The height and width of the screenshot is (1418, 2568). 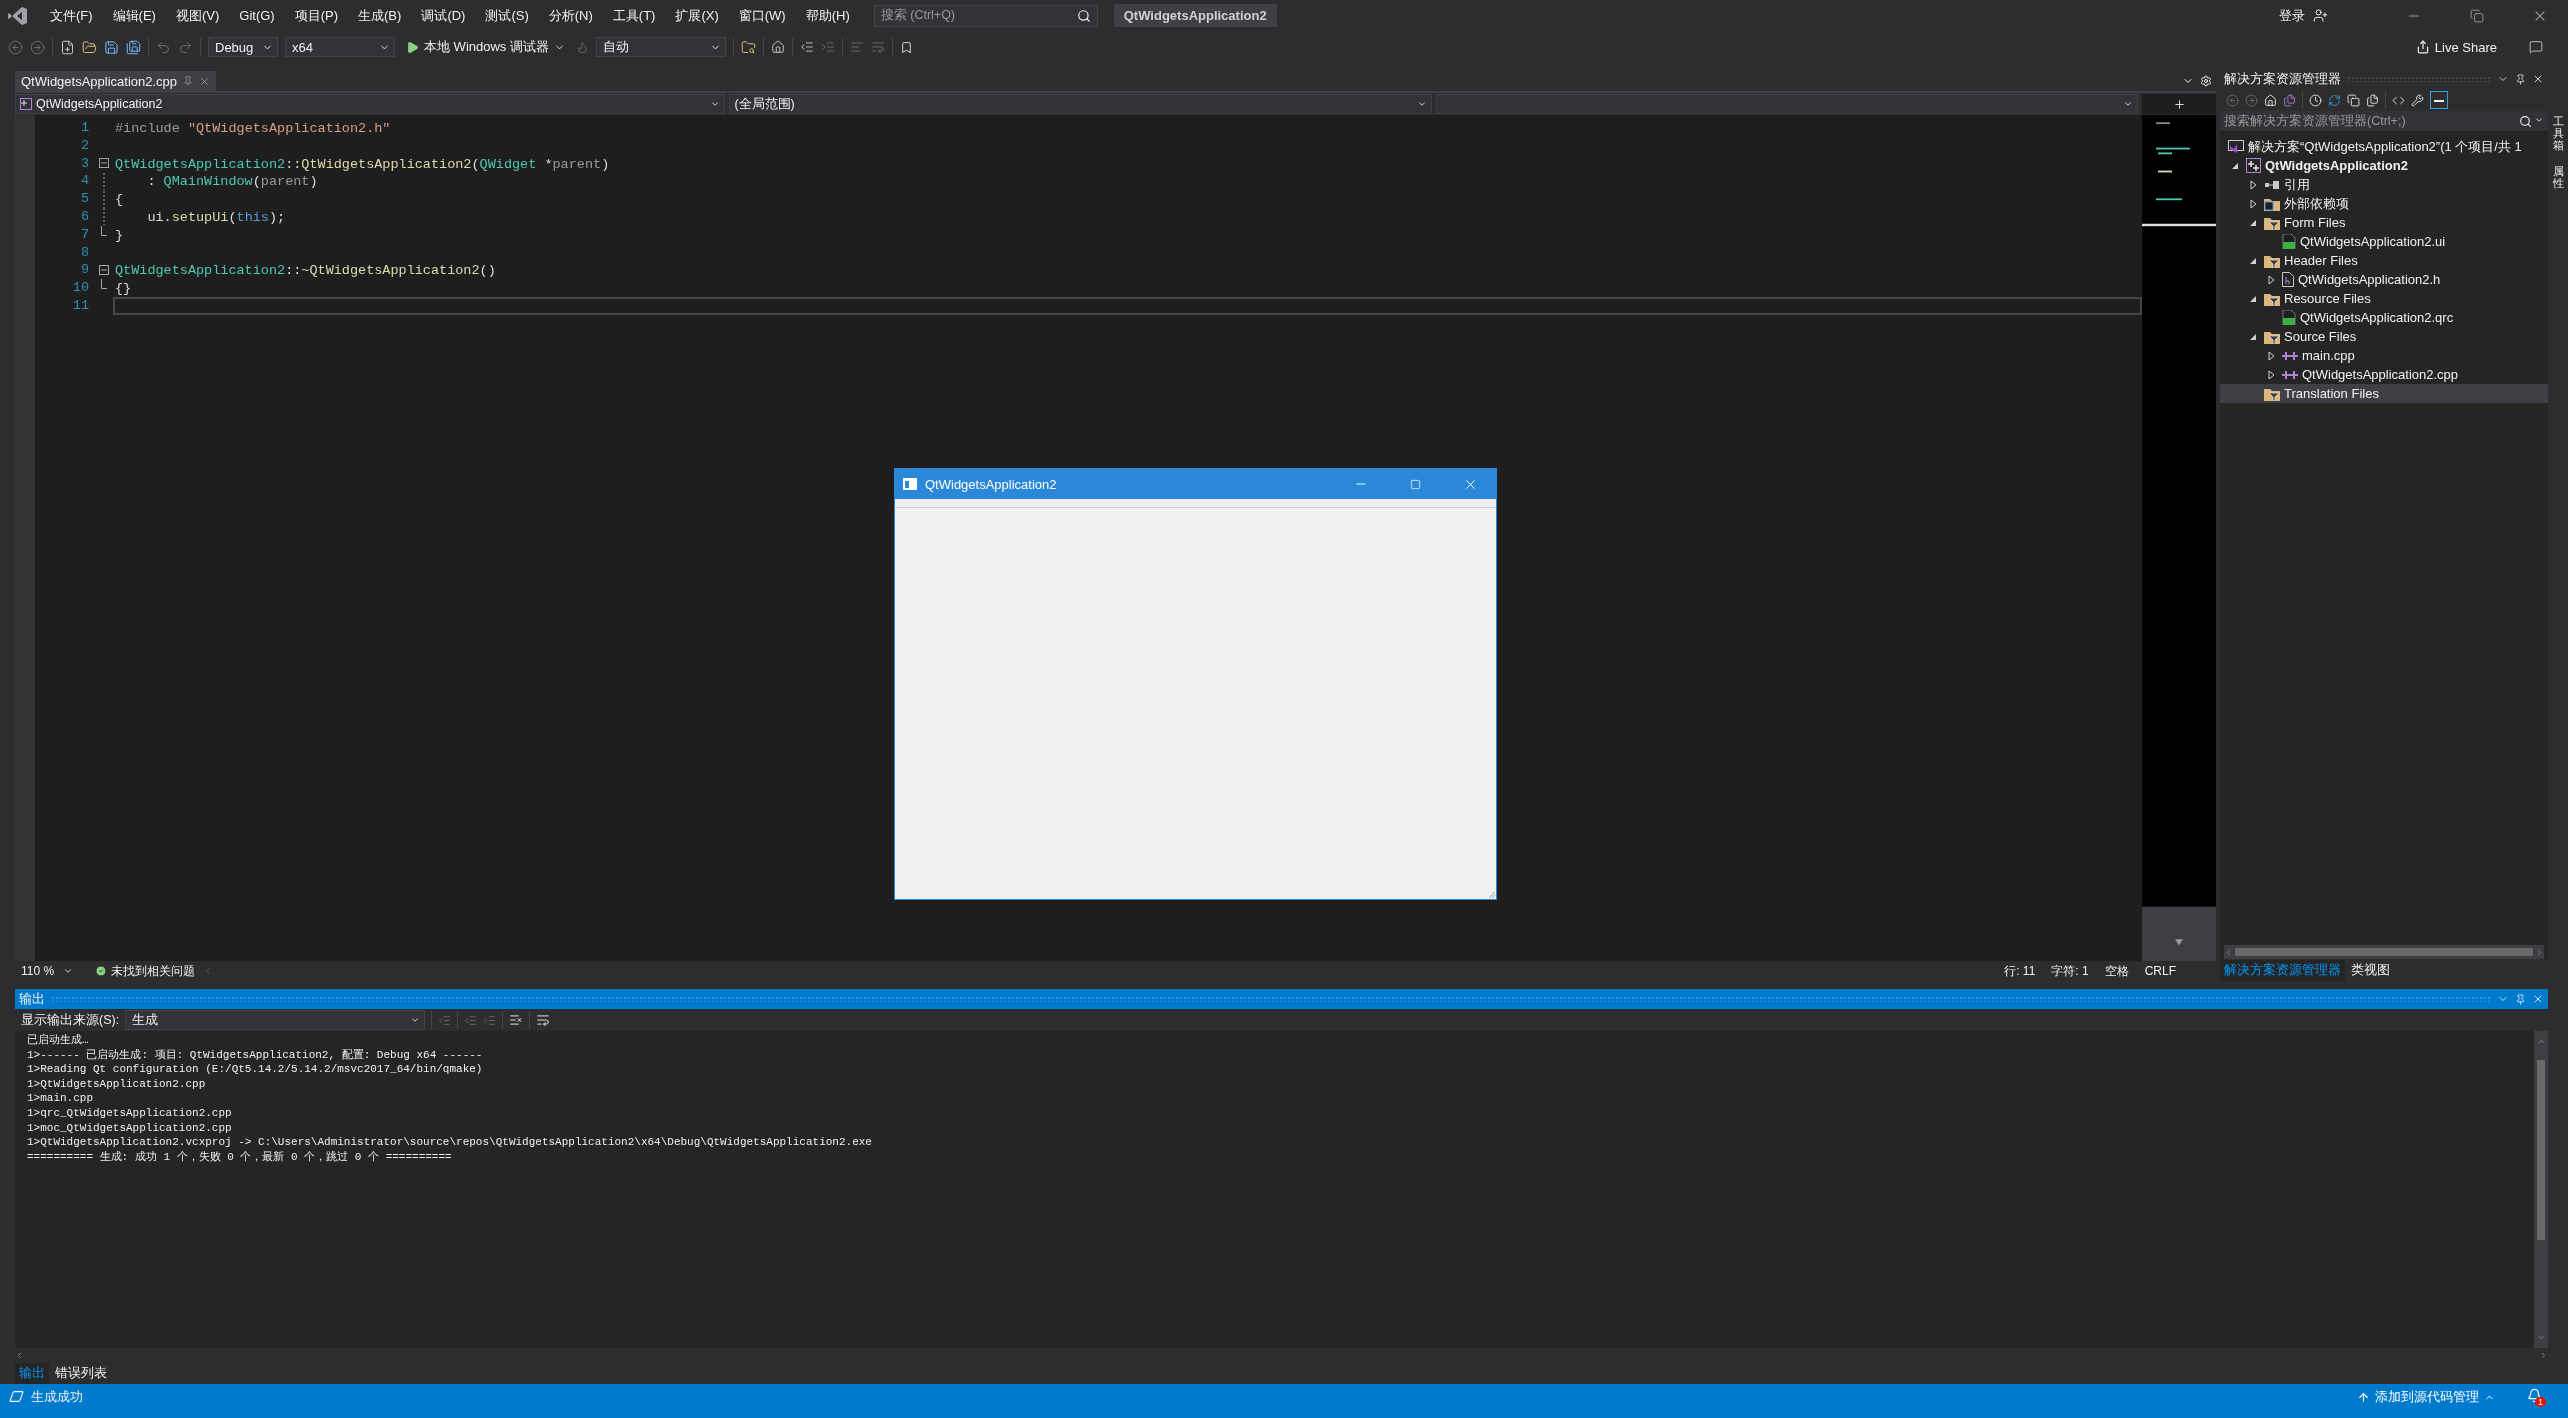 What do you see at coordinates (1415, 484) in the screenshot?
I see `maximize-icon` at bounding box center [1415, 484].